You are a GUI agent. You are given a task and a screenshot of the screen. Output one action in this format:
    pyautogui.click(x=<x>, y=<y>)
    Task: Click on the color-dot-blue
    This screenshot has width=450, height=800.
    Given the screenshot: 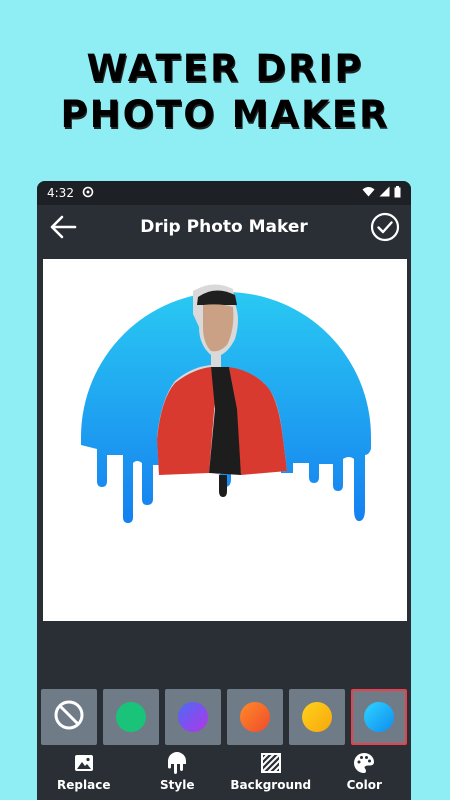 What is the action you would take?
    pyautogui.click(x=379, y=717)
    